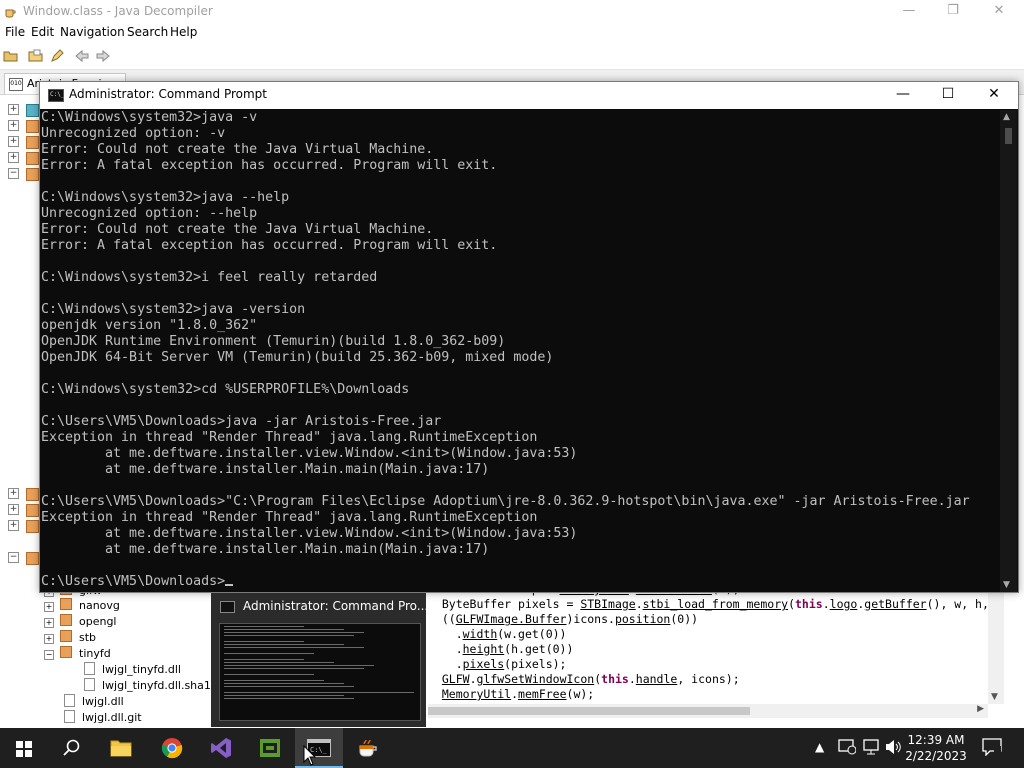  What do you see at coordinates (953, 12) in the screenshot?
I see `jd-maximize-button: ❐` at bounding box center [953, 12].